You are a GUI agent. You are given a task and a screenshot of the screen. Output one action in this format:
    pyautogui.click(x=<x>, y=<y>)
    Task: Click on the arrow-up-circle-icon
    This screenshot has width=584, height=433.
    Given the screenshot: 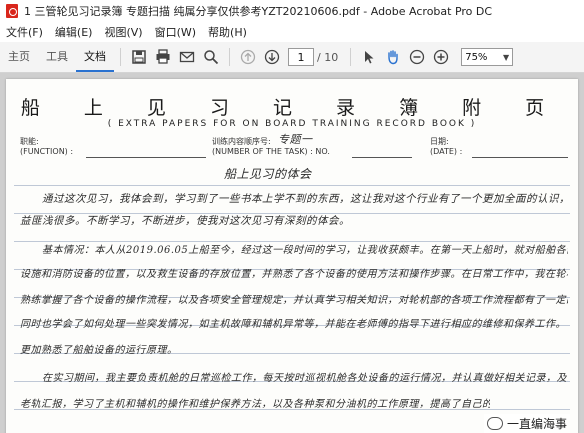 What is the action you would take?
    pyautogui.click(x=248, y=57)
    